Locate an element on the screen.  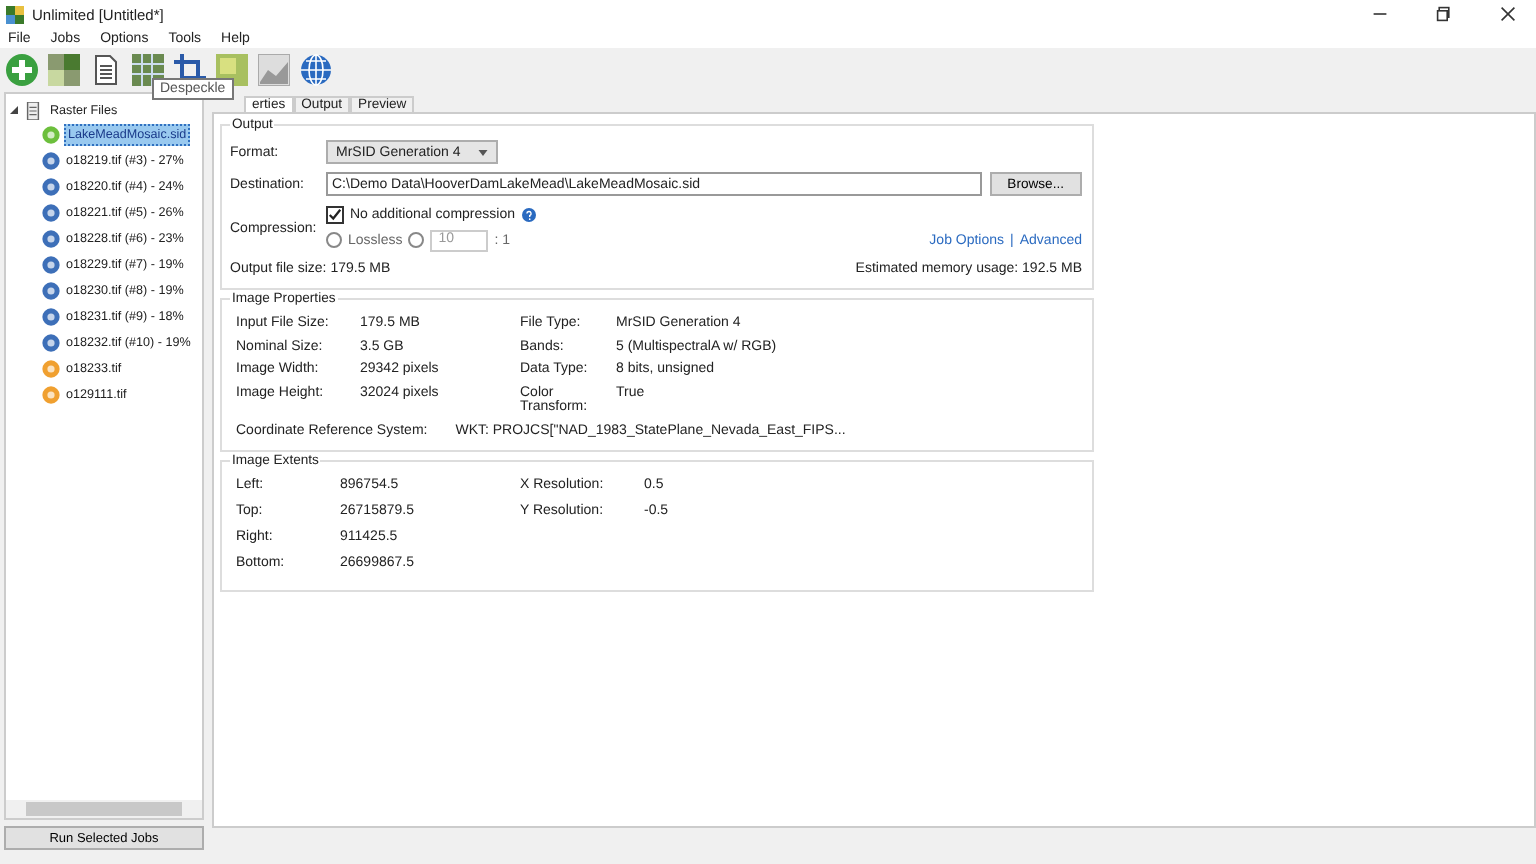
caret-icon is located at coordinates (483, 152).